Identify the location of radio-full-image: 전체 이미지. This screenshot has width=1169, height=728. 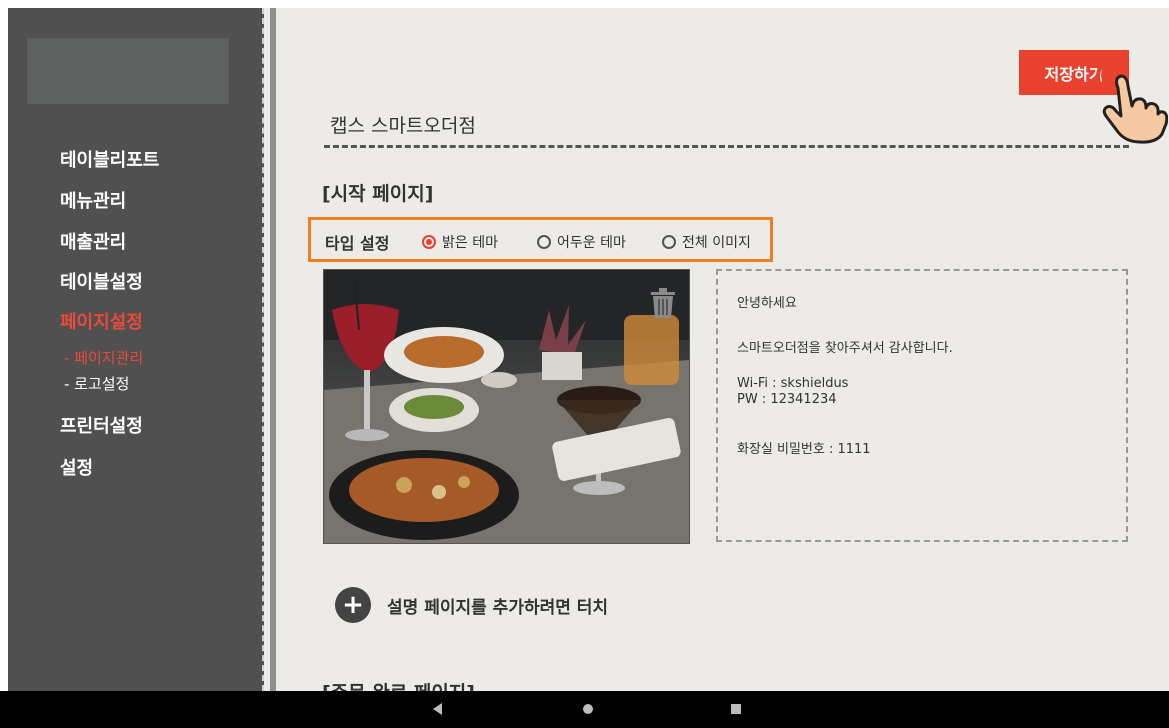
(706, 242).